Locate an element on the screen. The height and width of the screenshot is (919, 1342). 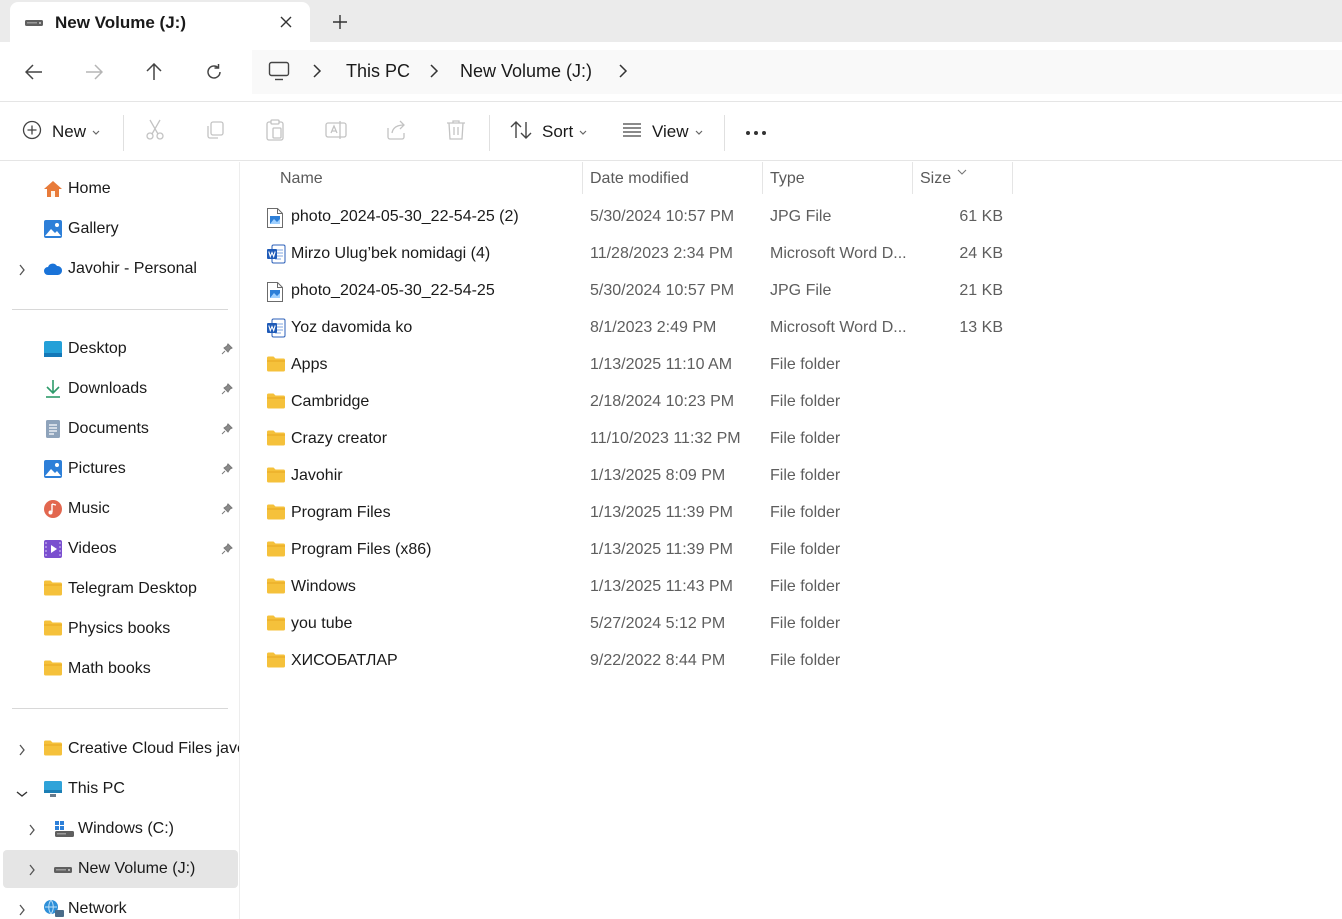
tab-title: New Volume (J:) is located at coordinates (120, 22).